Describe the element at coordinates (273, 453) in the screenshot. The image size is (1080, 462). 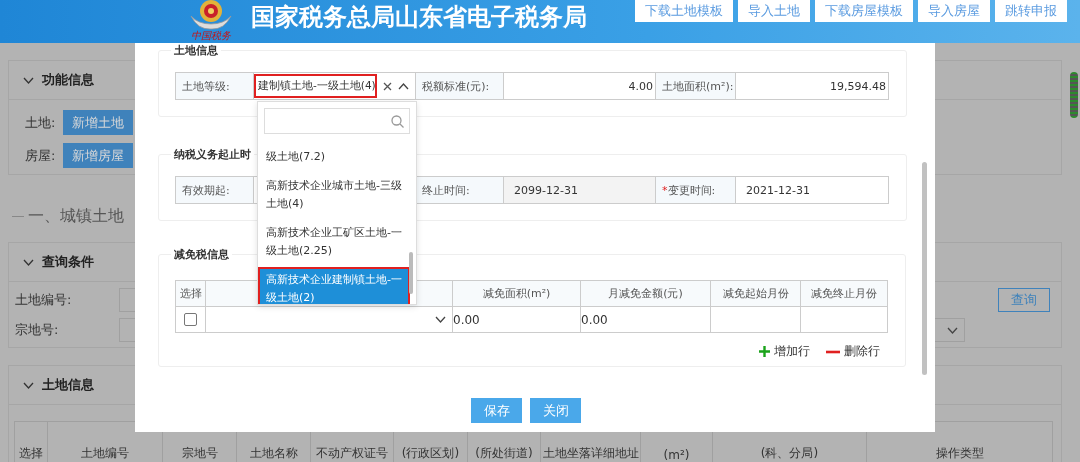
I see `column-header: 土地名称` at that location.